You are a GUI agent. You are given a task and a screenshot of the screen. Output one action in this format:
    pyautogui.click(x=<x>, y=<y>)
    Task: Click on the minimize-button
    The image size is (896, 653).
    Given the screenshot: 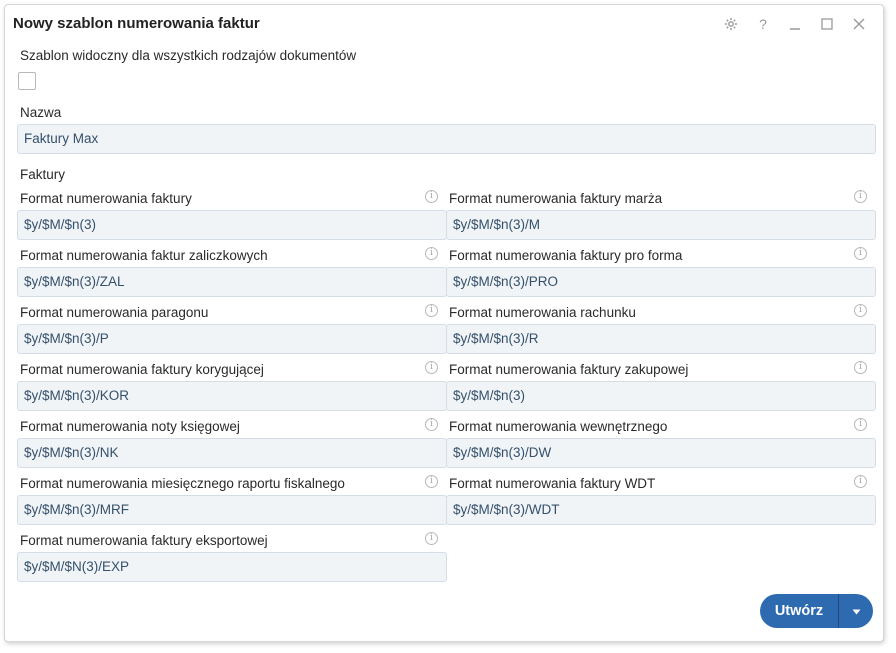 What is the action you would take?
    pyautogui.click(x=795, y=24)
    